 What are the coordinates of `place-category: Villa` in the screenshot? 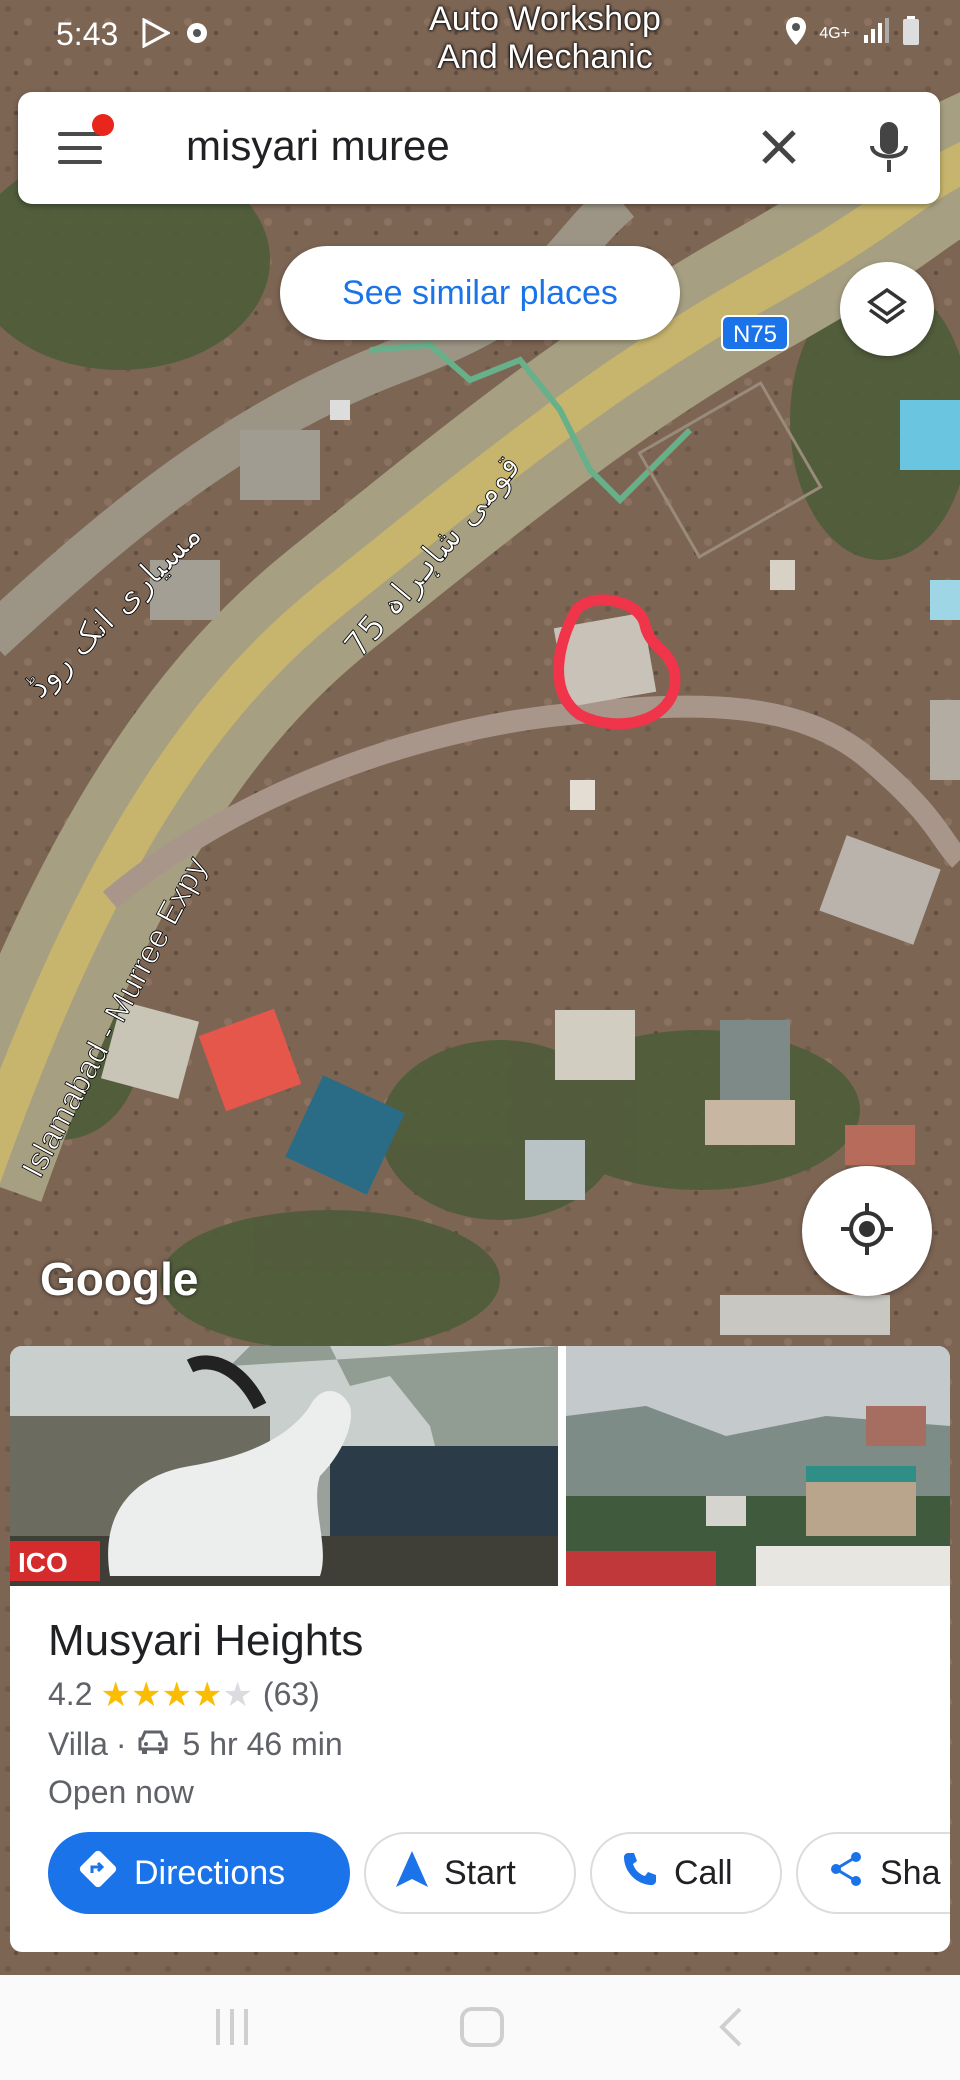 It's located at (78, 1744).